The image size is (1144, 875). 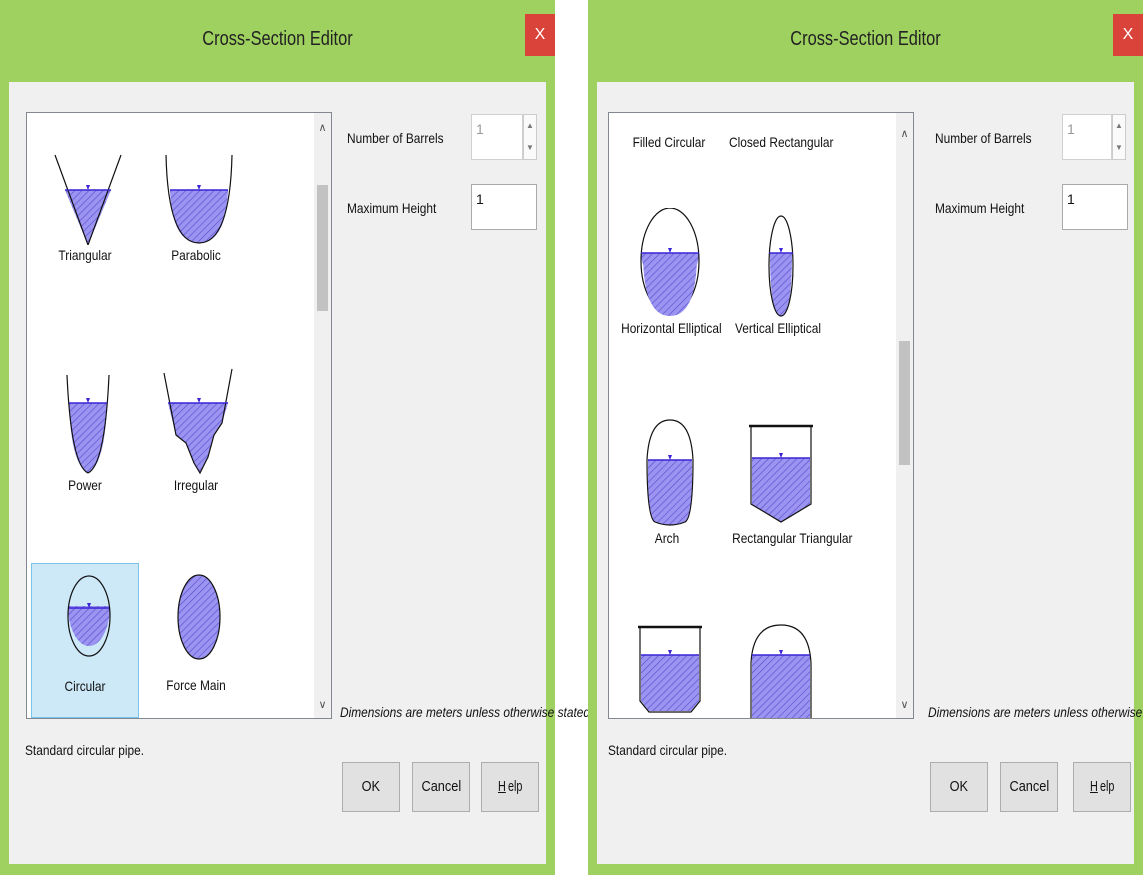 I want to click on circular-shape-icon, so click(x=89, y=616).